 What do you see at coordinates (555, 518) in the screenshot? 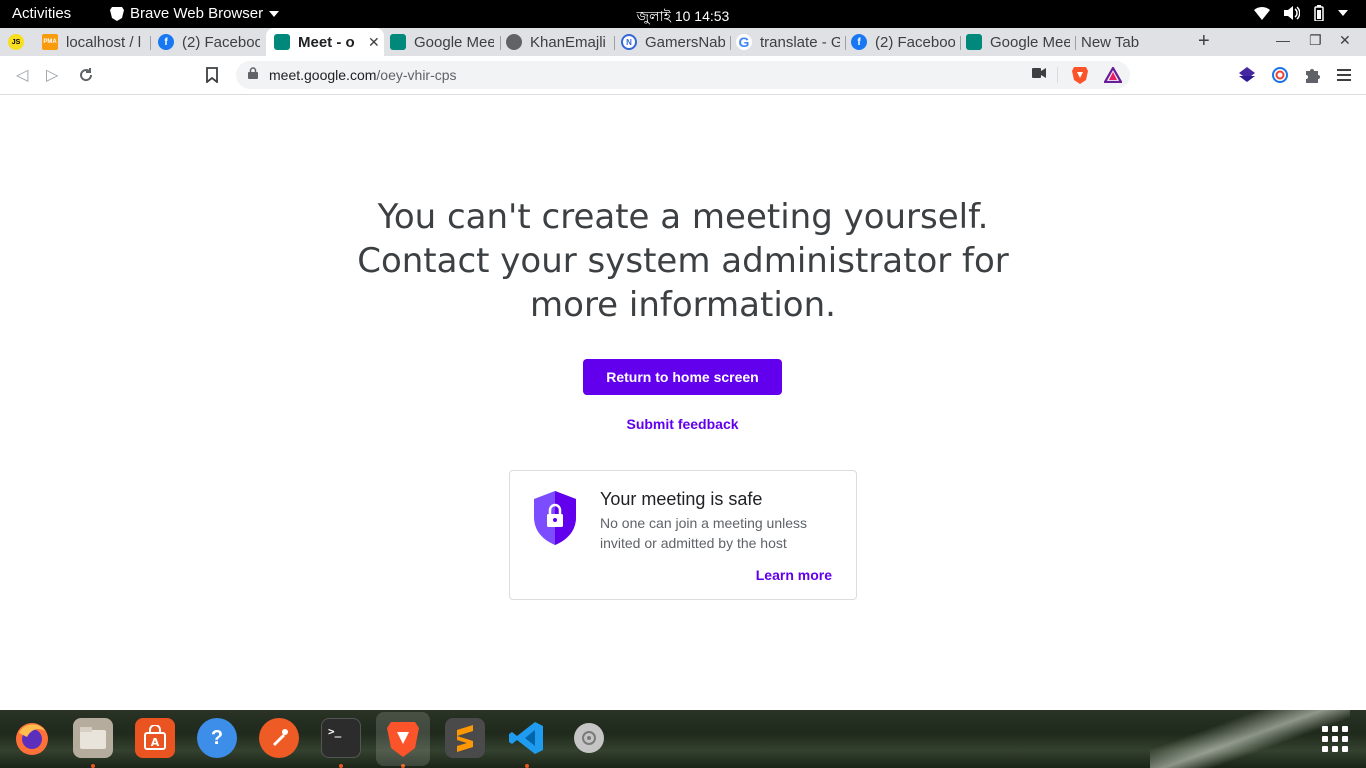
I see `shield-lock-icon` at bounding box center [555, 518].